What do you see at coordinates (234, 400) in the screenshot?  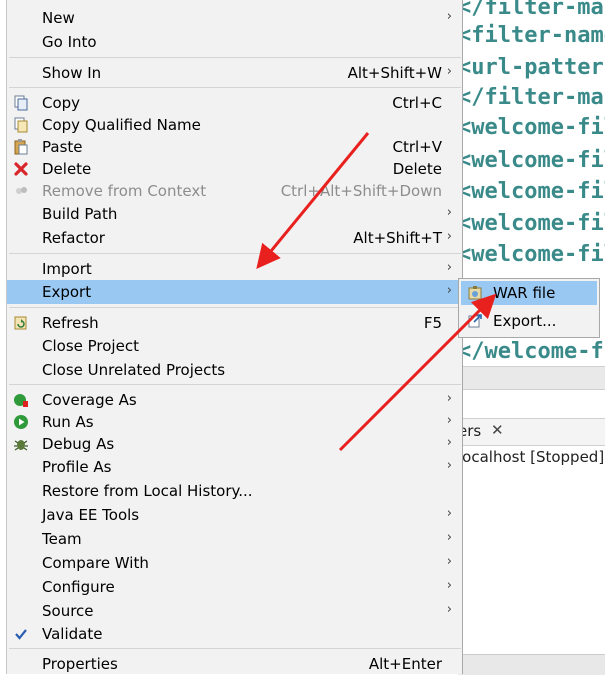 I see `menu-item-coverage-as: Coverage As ›` at bounding box center [234, 400].